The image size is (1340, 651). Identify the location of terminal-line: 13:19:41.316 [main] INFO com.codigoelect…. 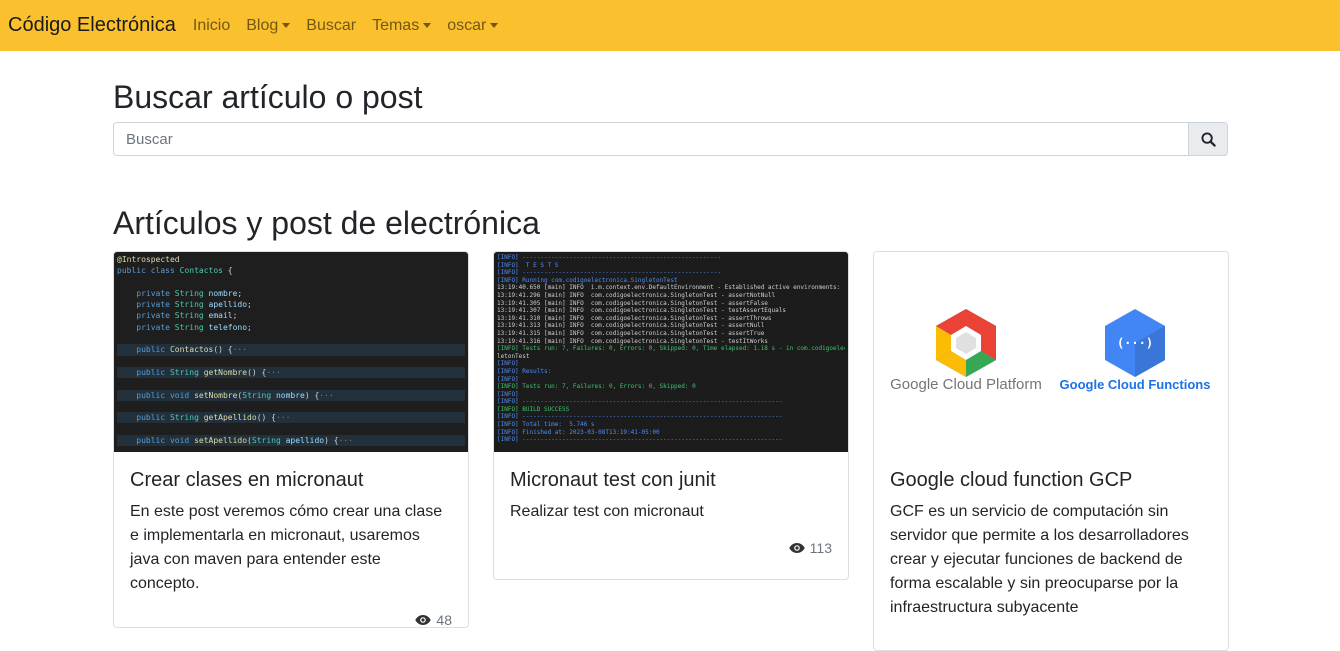
(632, 341).